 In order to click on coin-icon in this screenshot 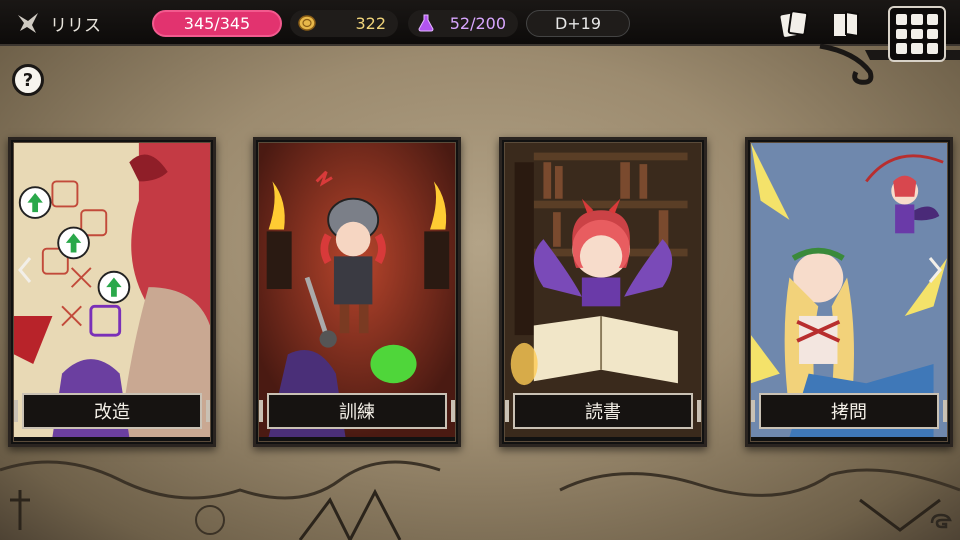, I will do `click(307, 23)`.